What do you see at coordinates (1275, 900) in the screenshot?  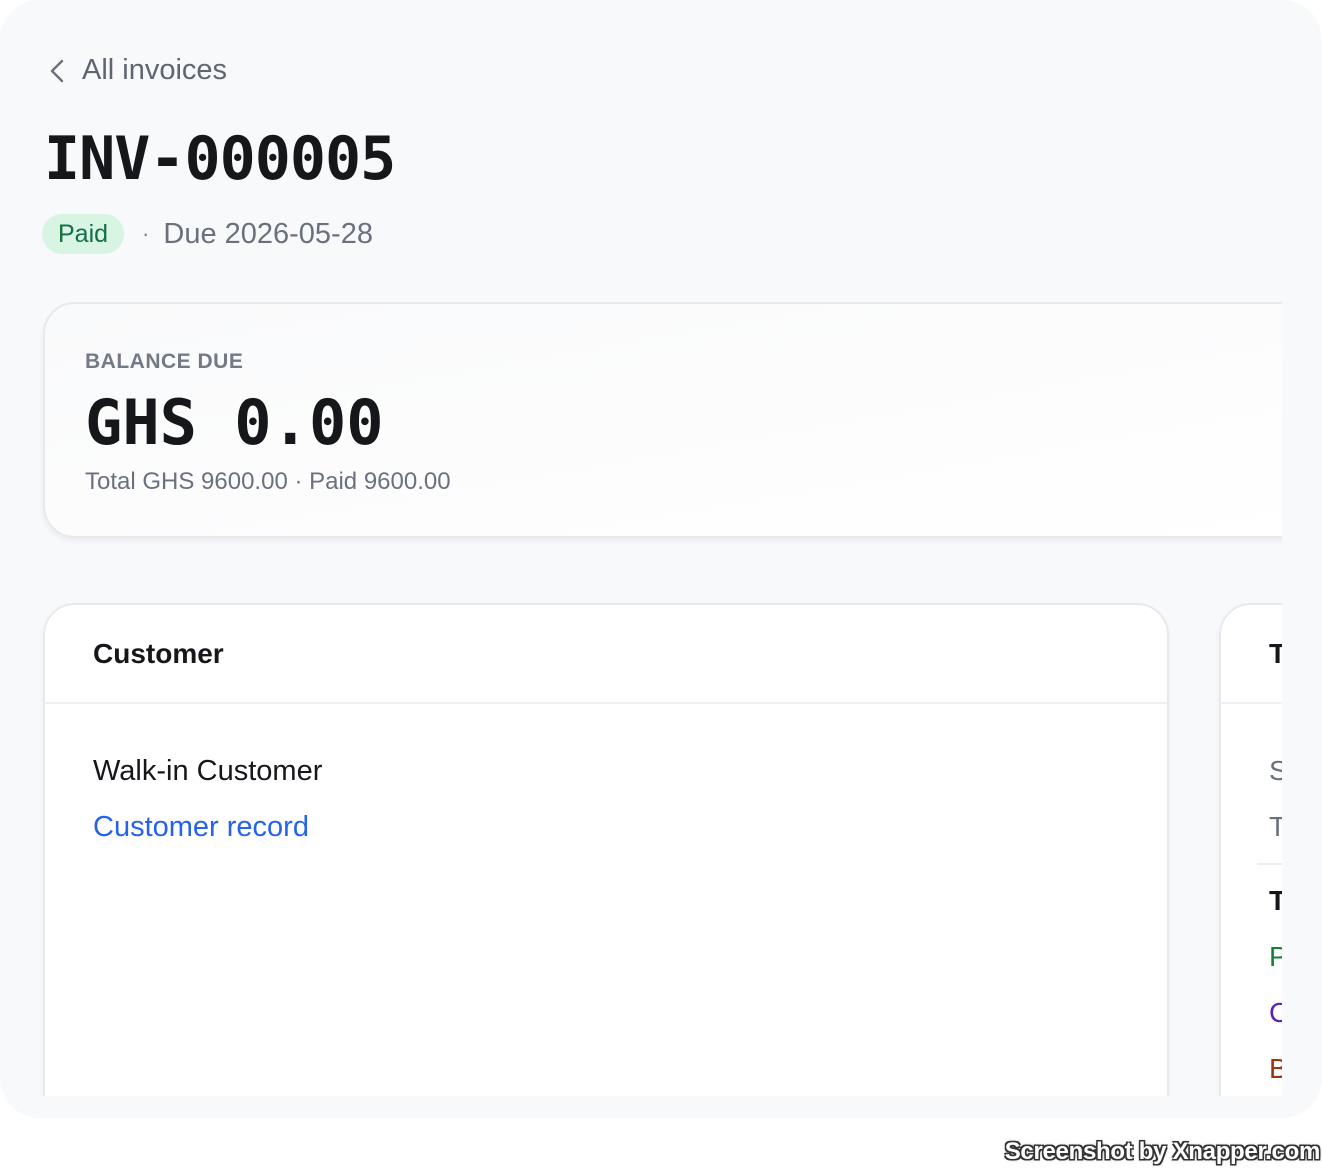 I see `totals-row-total: T` at bounding box center [1275, 900].